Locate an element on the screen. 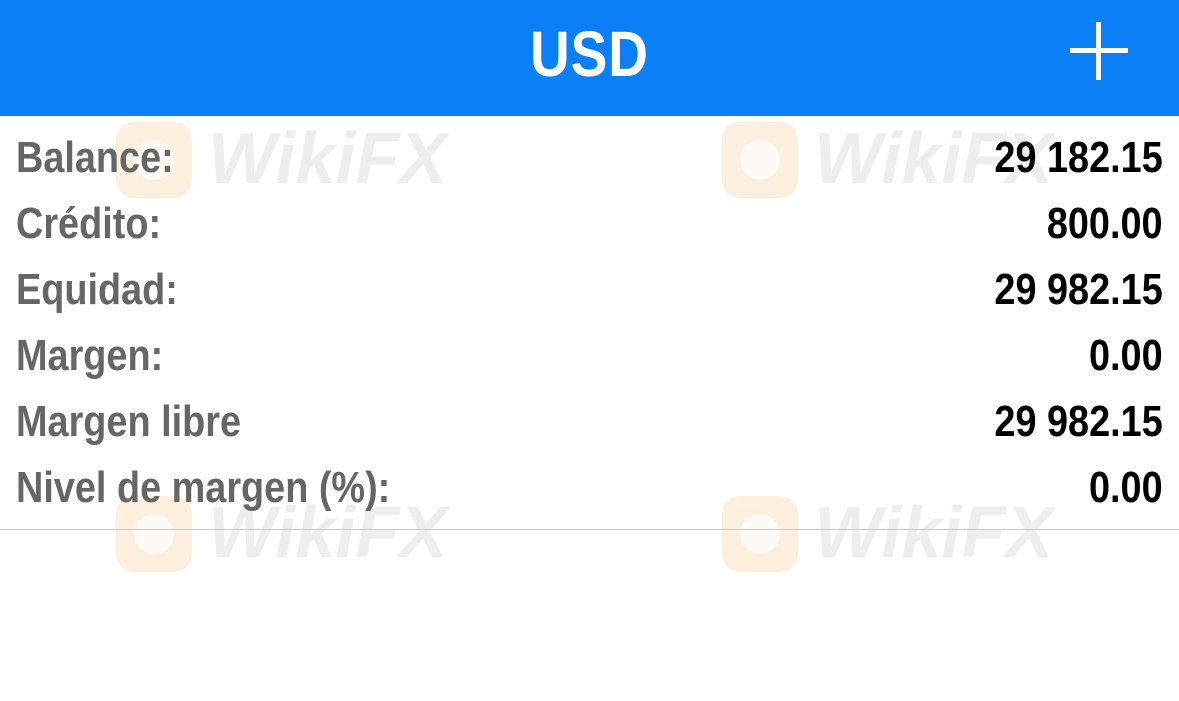  add-button is located at coordinates (1099, 51).